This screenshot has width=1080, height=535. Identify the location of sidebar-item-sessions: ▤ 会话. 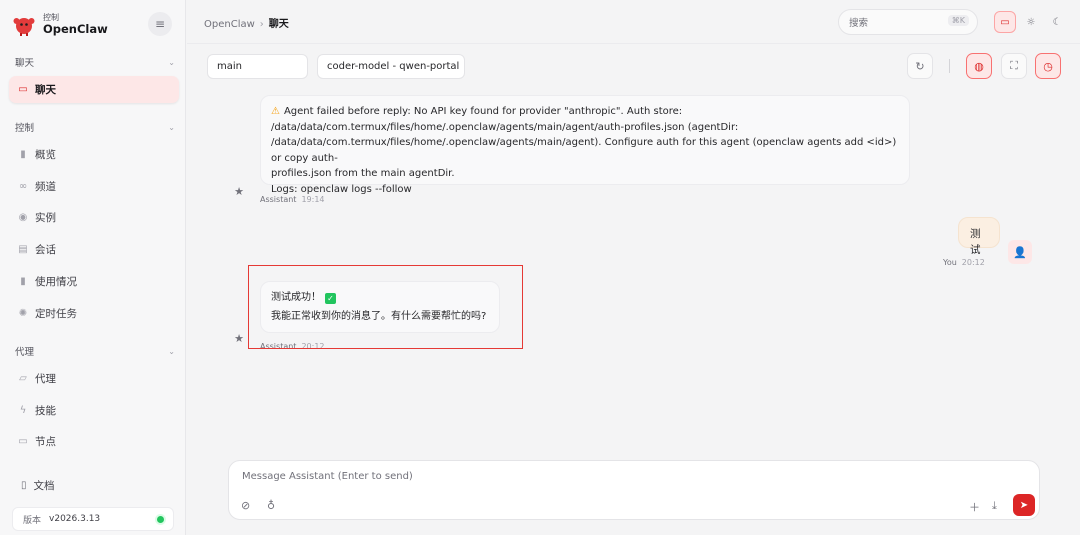
(94, 249).